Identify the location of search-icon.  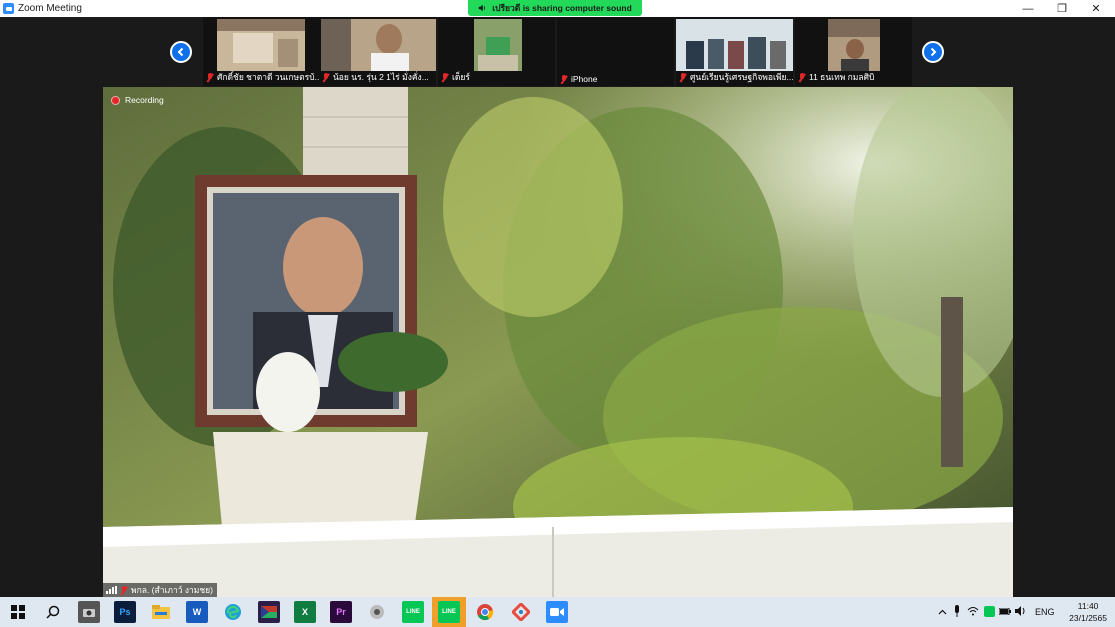
(53, 612).